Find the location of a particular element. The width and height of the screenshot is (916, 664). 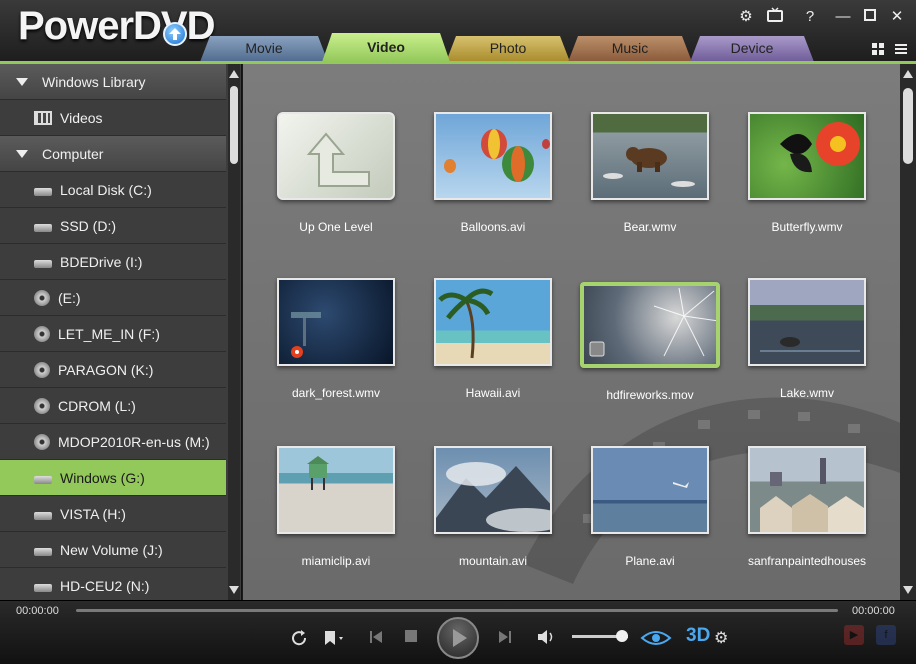

tab-music: Music is located at coordinates (630, 49).